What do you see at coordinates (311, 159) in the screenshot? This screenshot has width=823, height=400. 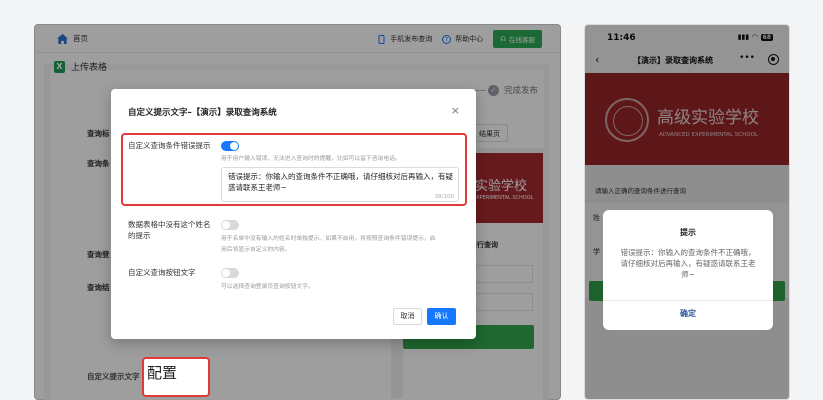 I see `error-tip-hint: 用于用户输入错误、无法进入查询时的提醒，比如可以留下咨询电话。` at bounding box center [311, 159].